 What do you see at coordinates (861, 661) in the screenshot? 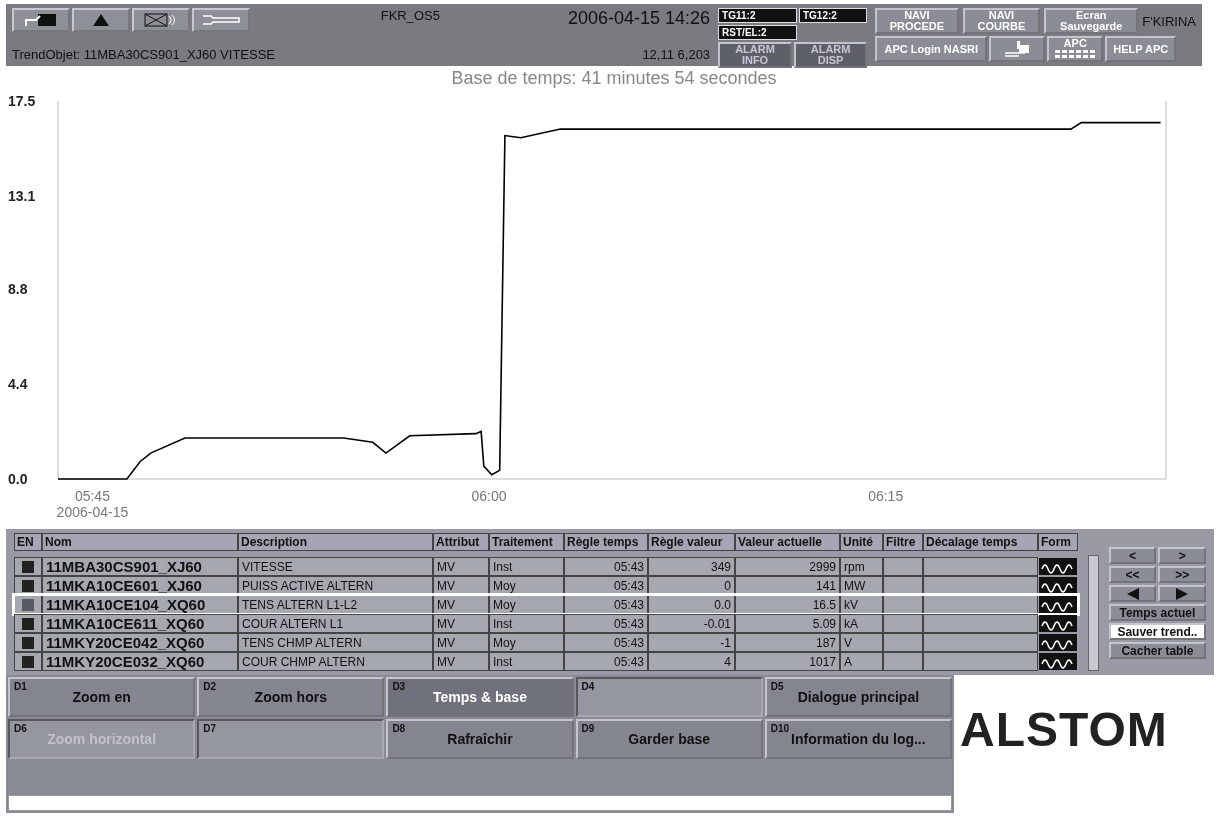
I see `table-cell: A` at bounding box center [861, 661].